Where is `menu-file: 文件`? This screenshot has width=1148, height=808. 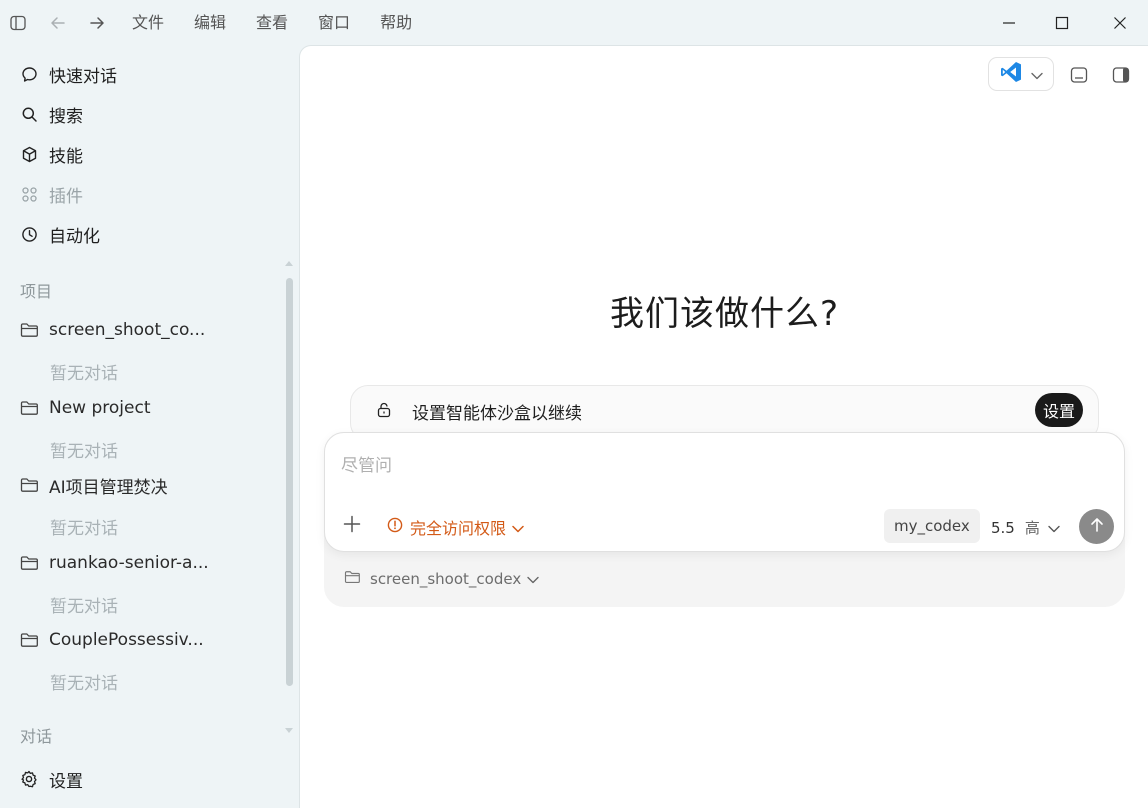
menu-file: 文件 is located at coordinates (148, 23).